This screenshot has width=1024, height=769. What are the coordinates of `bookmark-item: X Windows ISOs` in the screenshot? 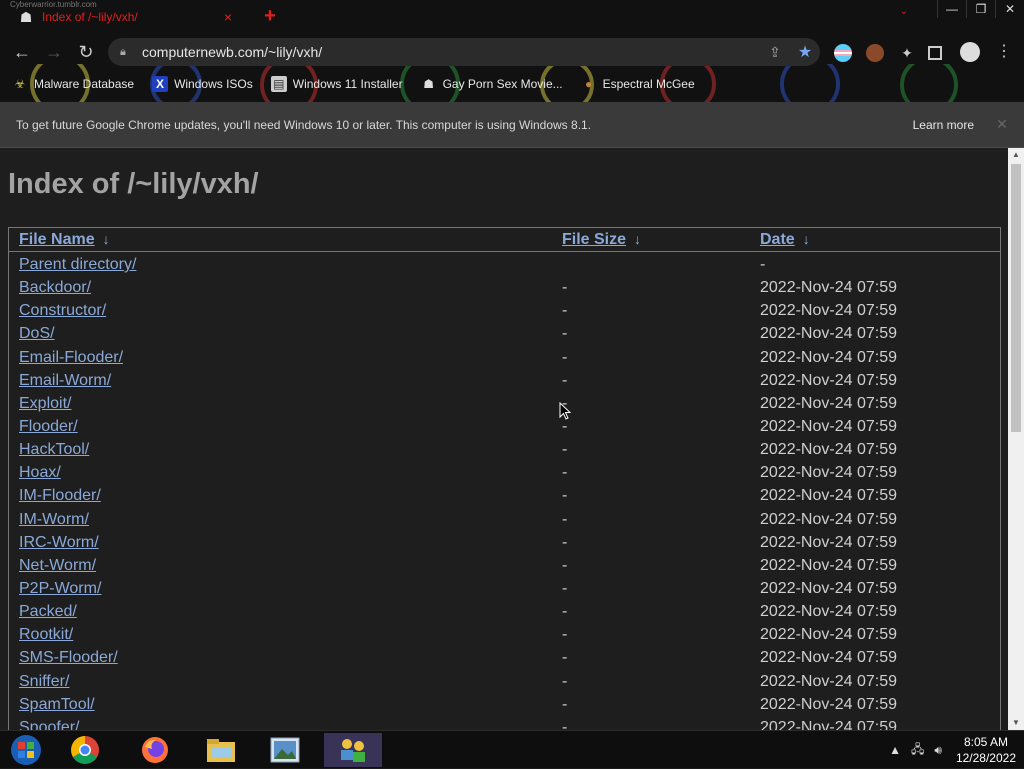 It's located at (202, 84).